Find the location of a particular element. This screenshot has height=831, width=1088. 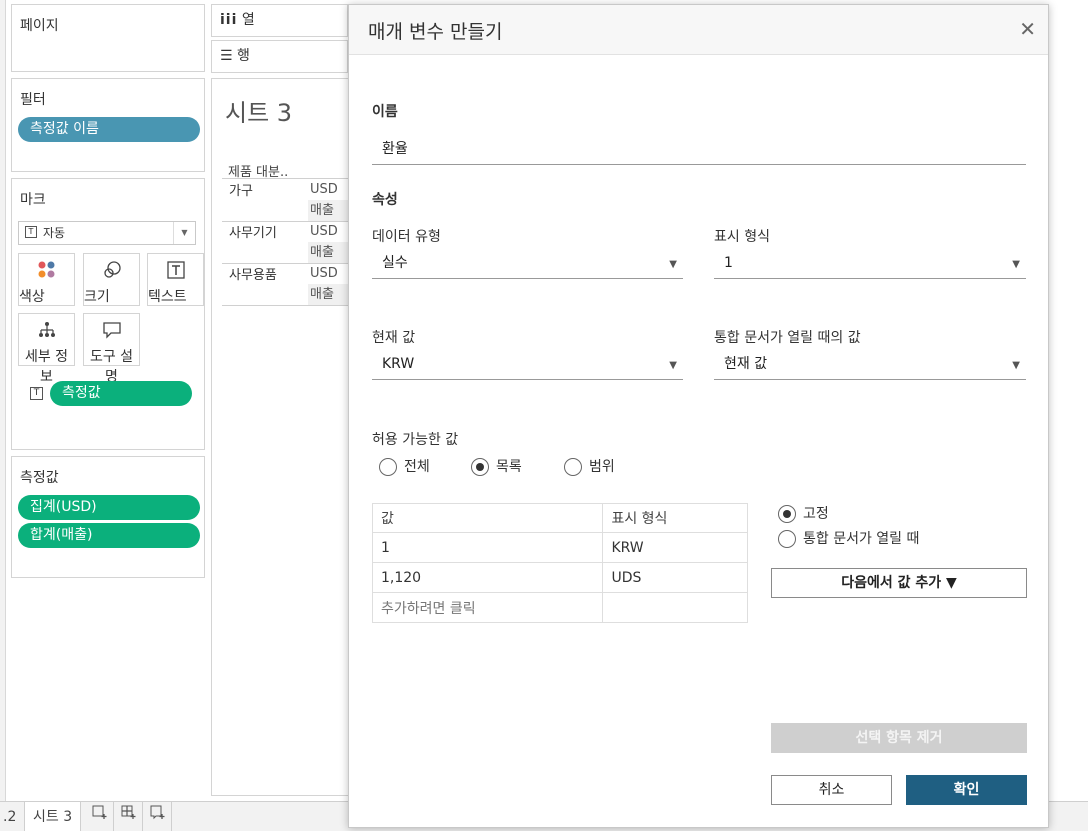

sheet-row-category: 사무용품 is located at coordinates (253, 273).